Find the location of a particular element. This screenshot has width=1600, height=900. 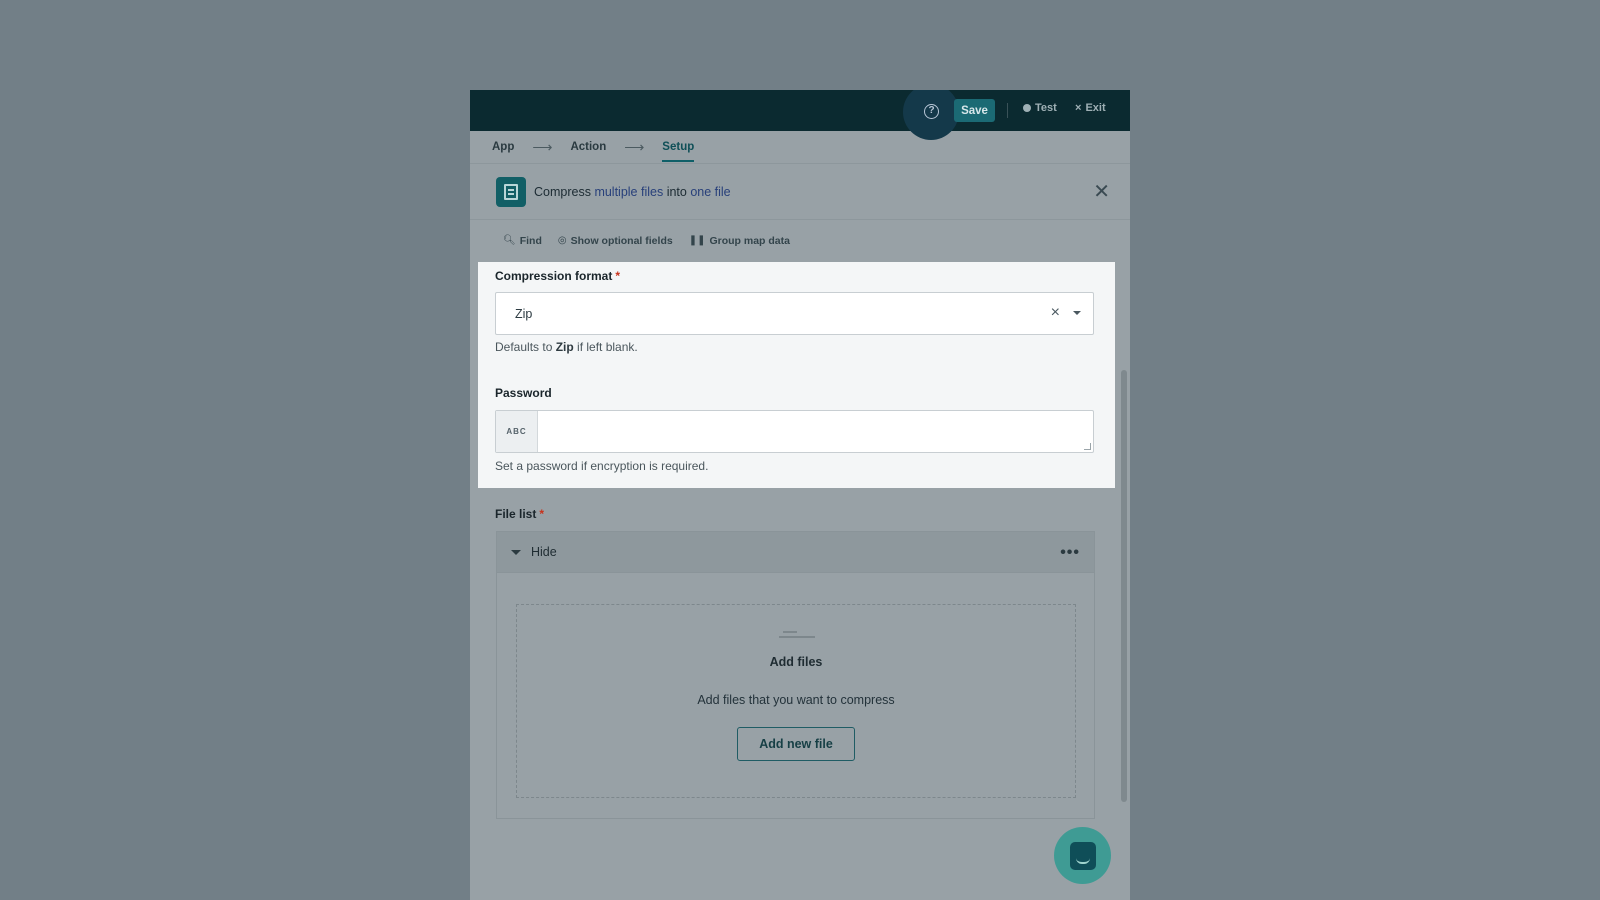

group-map-data-button: ❚❚ Group map data is located at coordinates (739, 241).